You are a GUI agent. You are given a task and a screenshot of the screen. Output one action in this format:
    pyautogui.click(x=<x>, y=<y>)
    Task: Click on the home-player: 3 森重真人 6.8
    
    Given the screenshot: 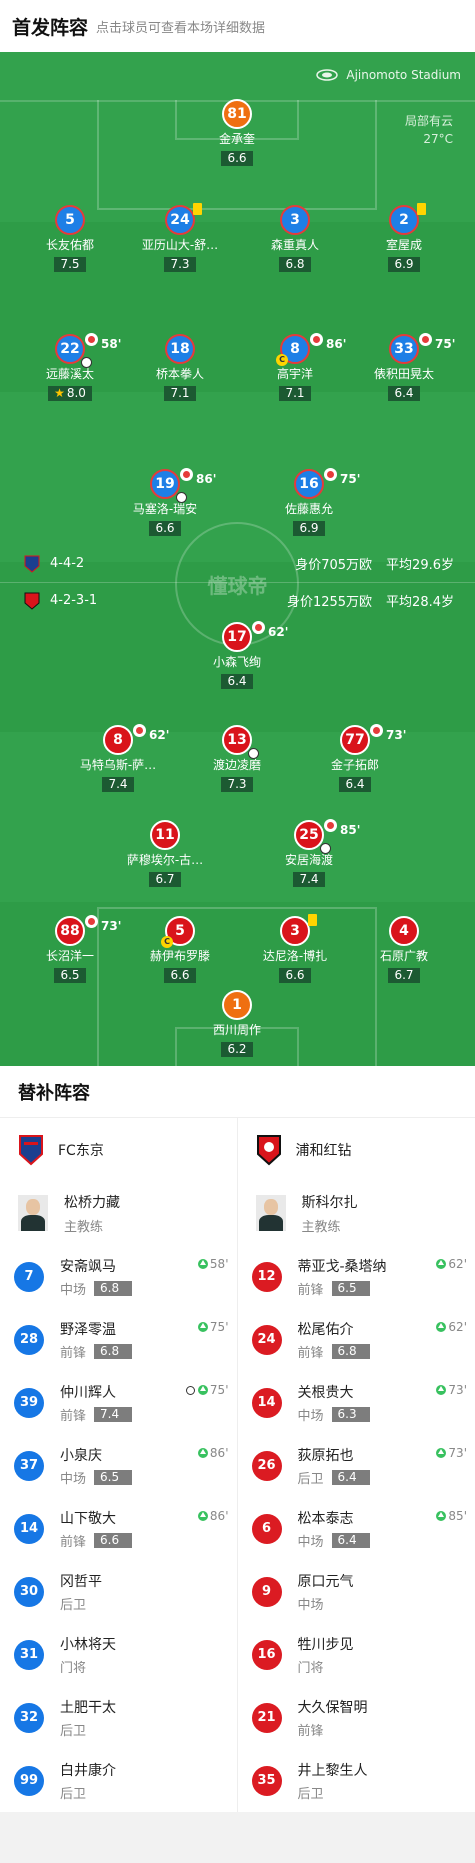 What is the action you would take?
    pyautogui.click(x=295, y=238)
    